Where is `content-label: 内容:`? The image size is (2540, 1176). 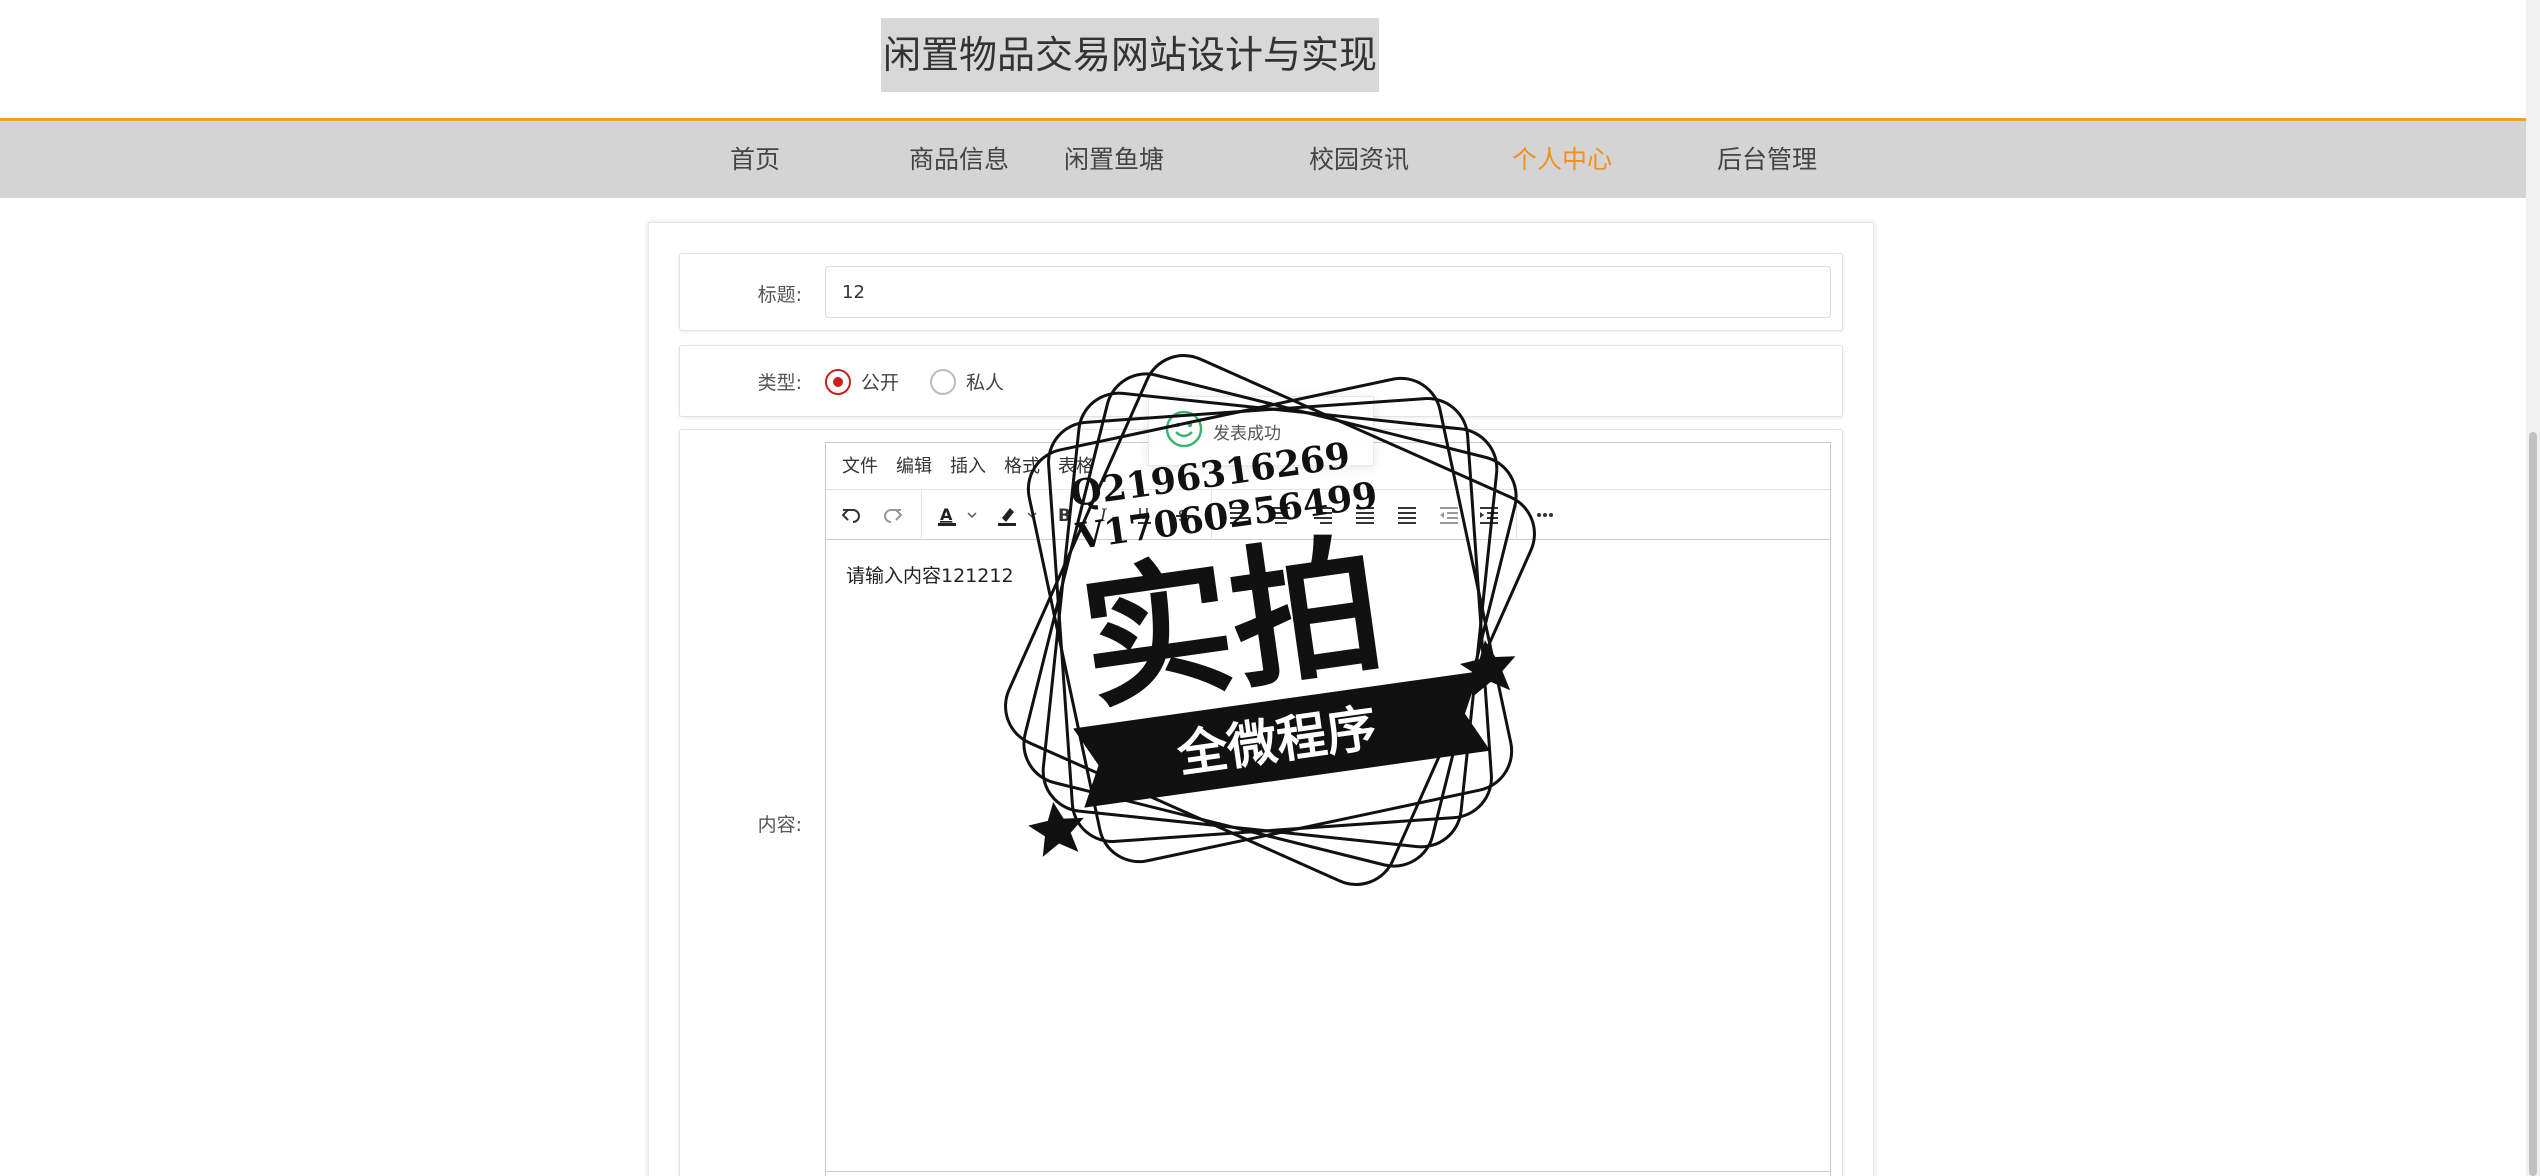 content-label: 内容: is located at coordinates (779, 825).